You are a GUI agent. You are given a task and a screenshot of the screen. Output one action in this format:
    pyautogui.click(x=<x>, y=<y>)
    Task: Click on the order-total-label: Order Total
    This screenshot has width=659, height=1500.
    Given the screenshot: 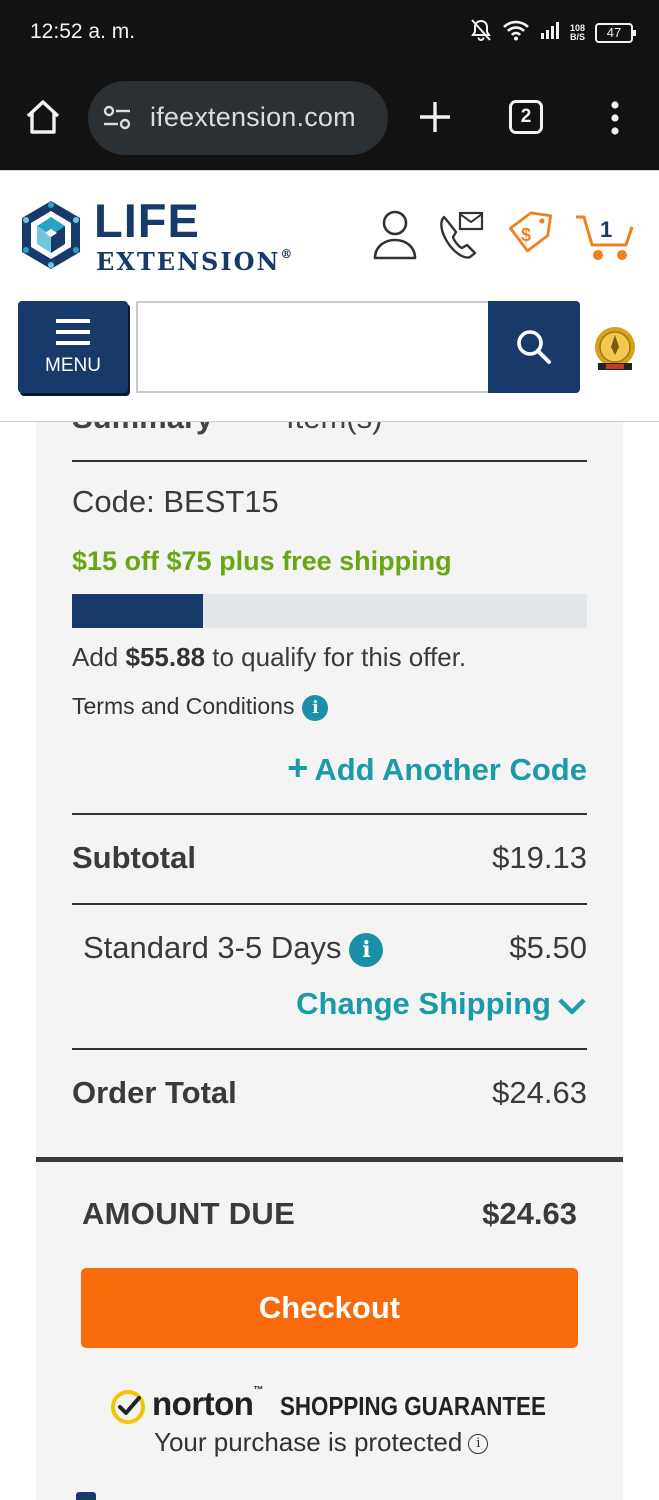 What is the action you would take?
    pyautogui.click(x=154, y=1092)
    